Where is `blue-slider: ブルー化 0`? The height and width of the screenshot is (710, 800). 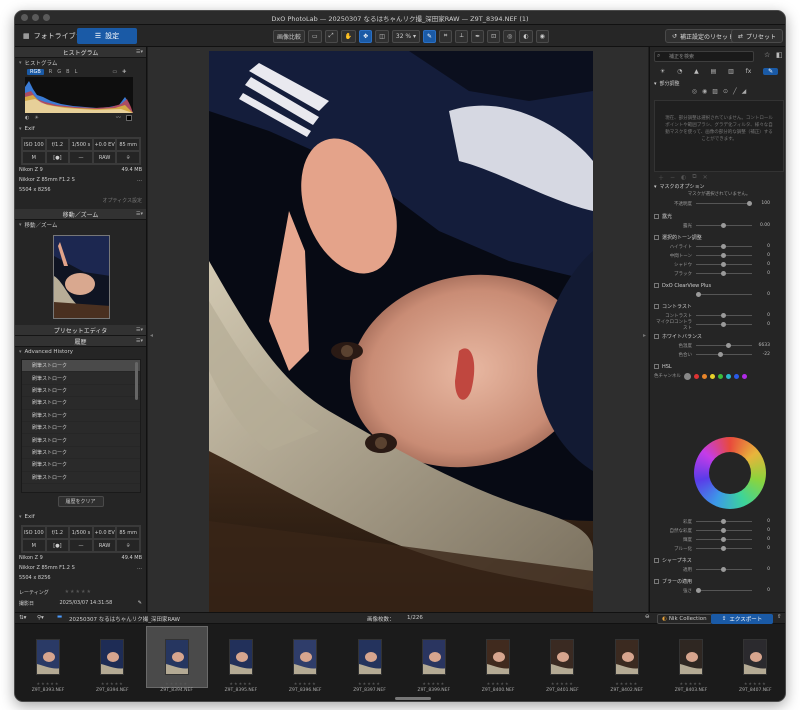 blue-slider: ブルー化 0 is located at coordinates (719, 548).